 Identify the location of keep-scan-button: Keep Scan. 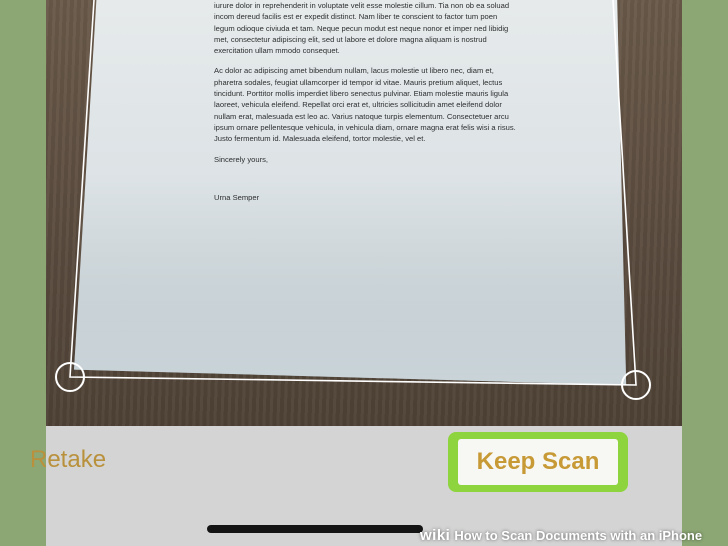
(538, 462).